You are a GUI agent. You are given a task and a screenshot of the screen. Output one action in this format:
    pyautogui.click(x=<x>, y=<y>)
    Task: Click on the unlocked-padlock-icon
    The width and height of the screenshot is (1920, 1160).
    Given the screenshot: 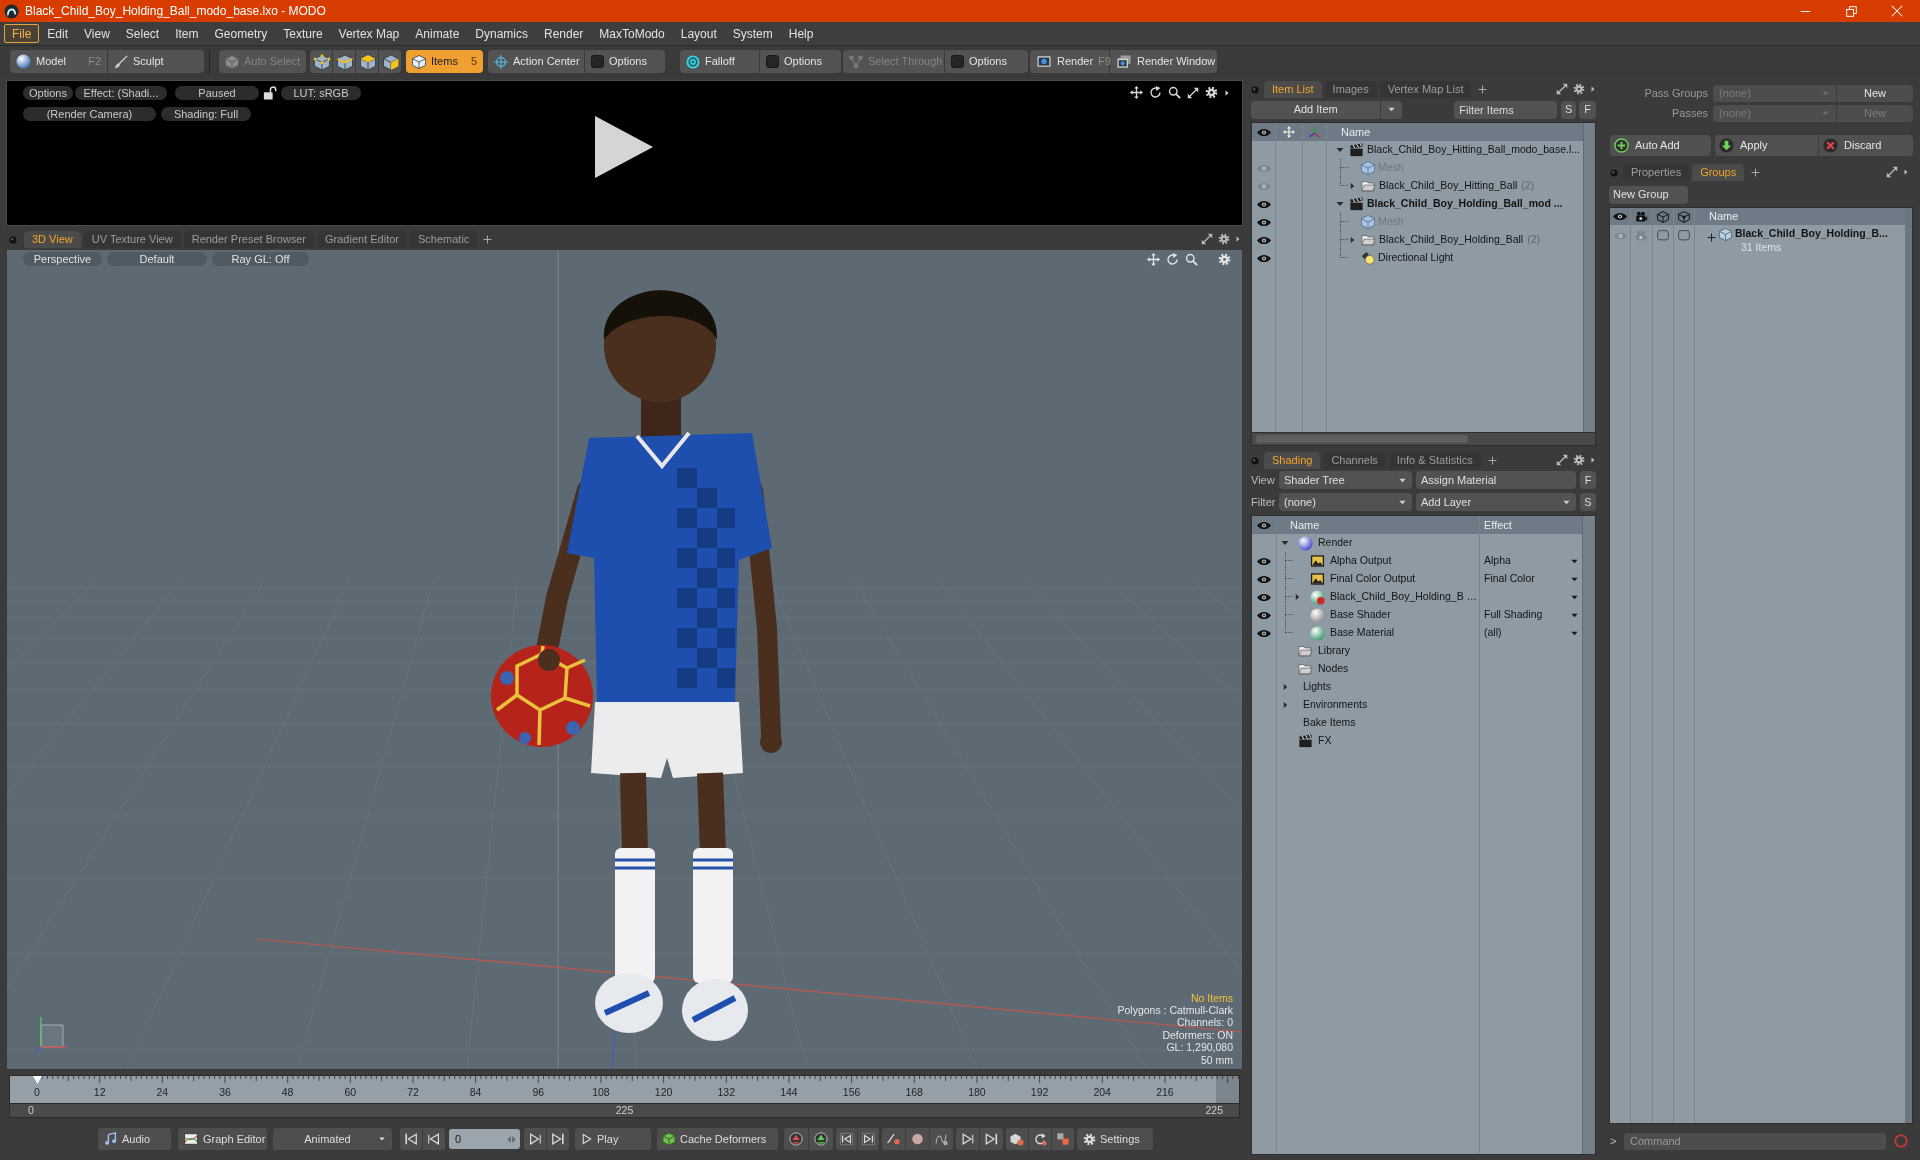 What is the action you would take?
    pyautogui.click(x=270, y=93)
    